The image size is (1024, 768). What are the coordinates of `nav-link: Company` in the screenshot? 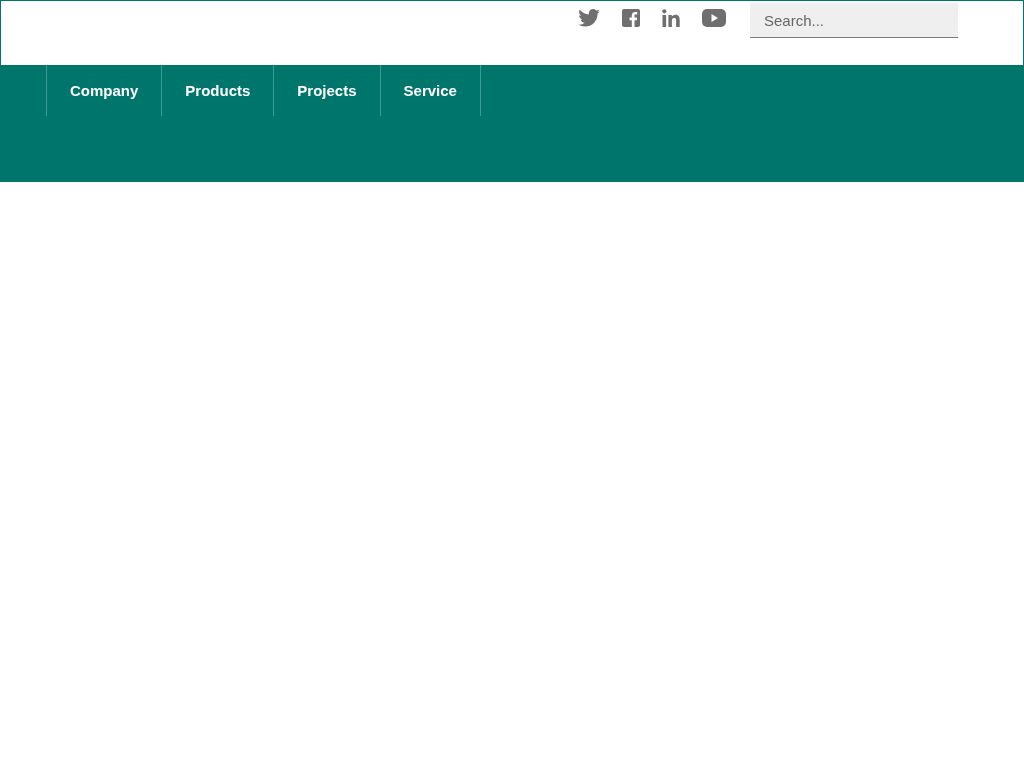 It's located at (104, 90).